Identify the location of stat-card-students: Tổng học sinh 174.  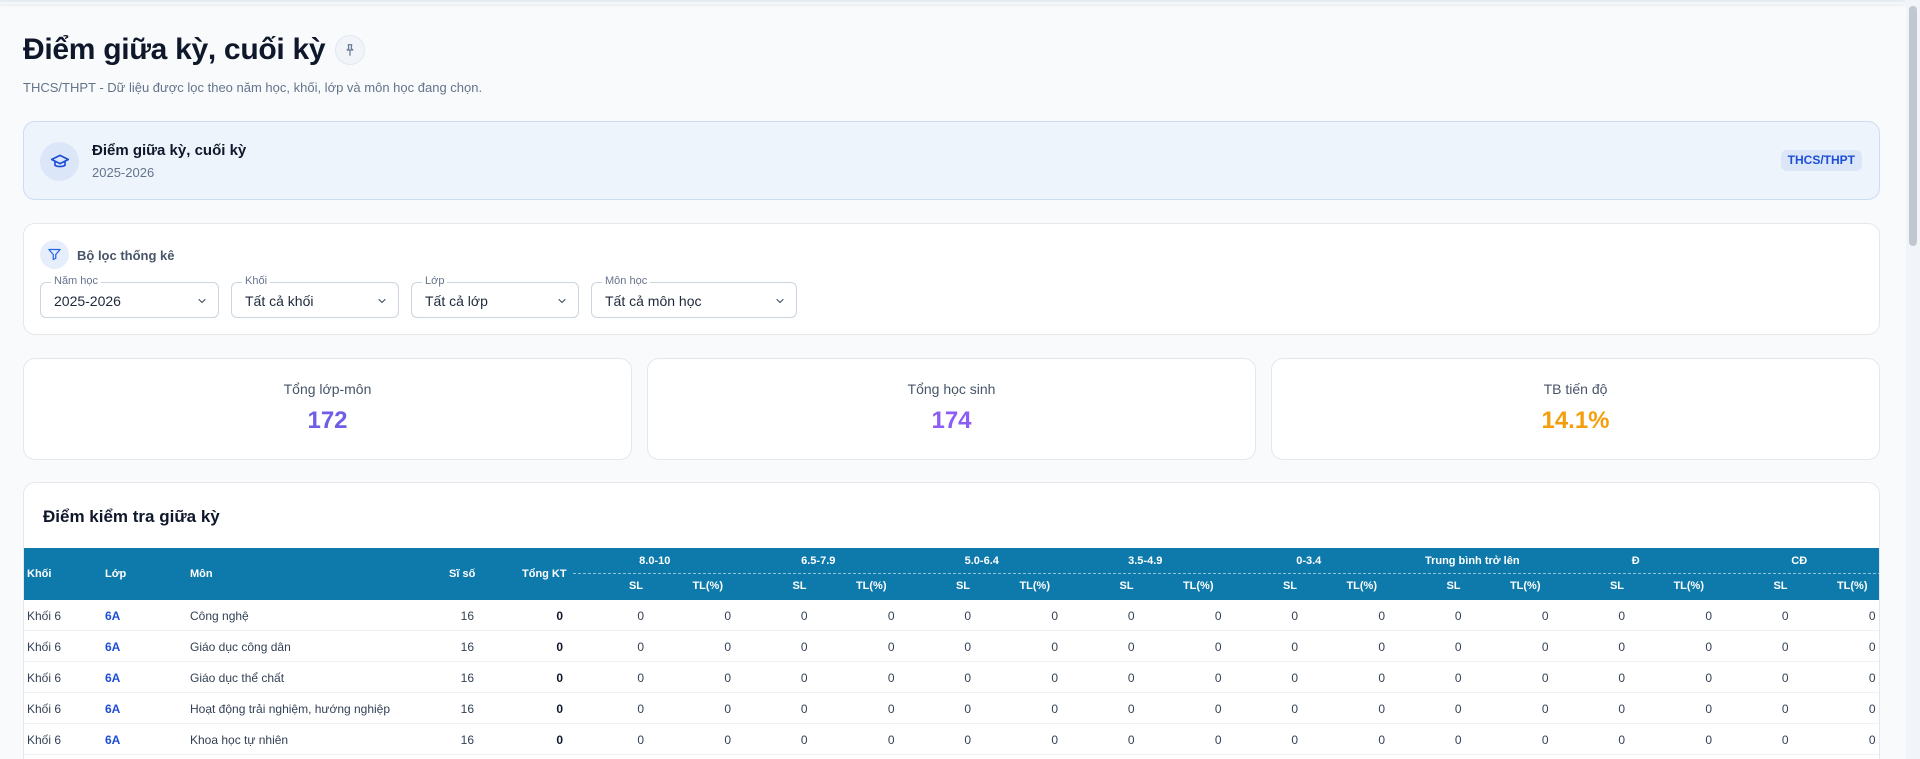
(951, 409).